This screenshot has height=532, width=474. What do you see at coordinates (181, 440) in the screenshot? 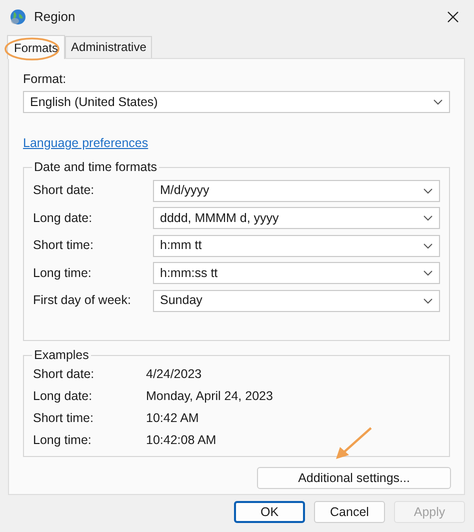
I see `example-value: 10:42:08 AM` at bounding box center [181, 440].